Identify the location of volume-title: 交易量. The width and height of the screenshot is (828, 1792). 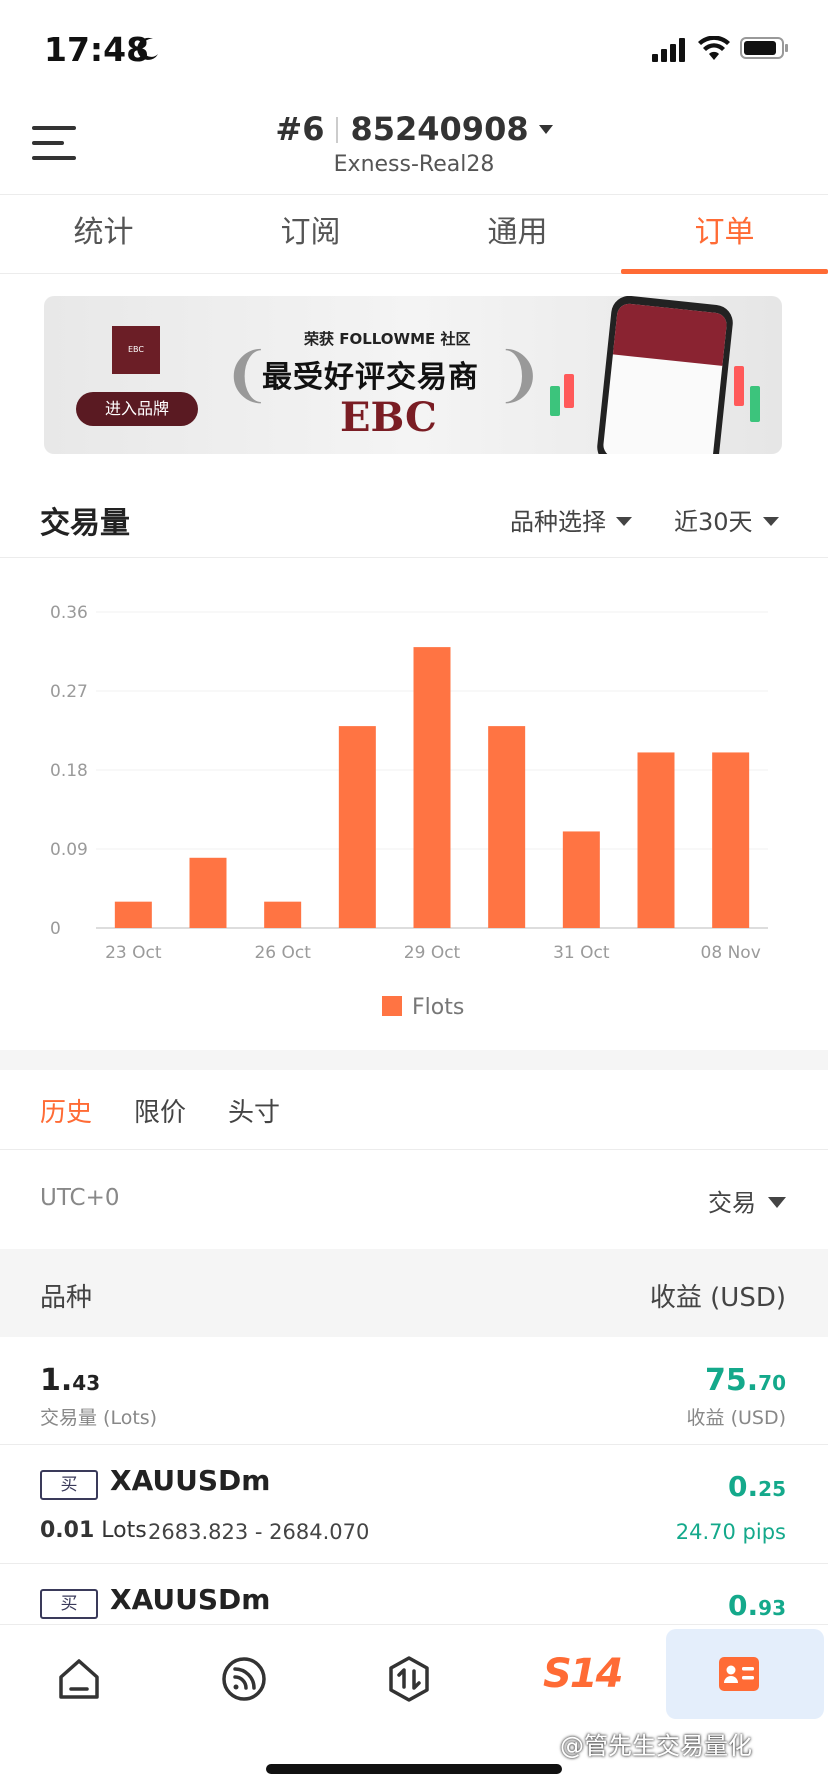
(85, 523).